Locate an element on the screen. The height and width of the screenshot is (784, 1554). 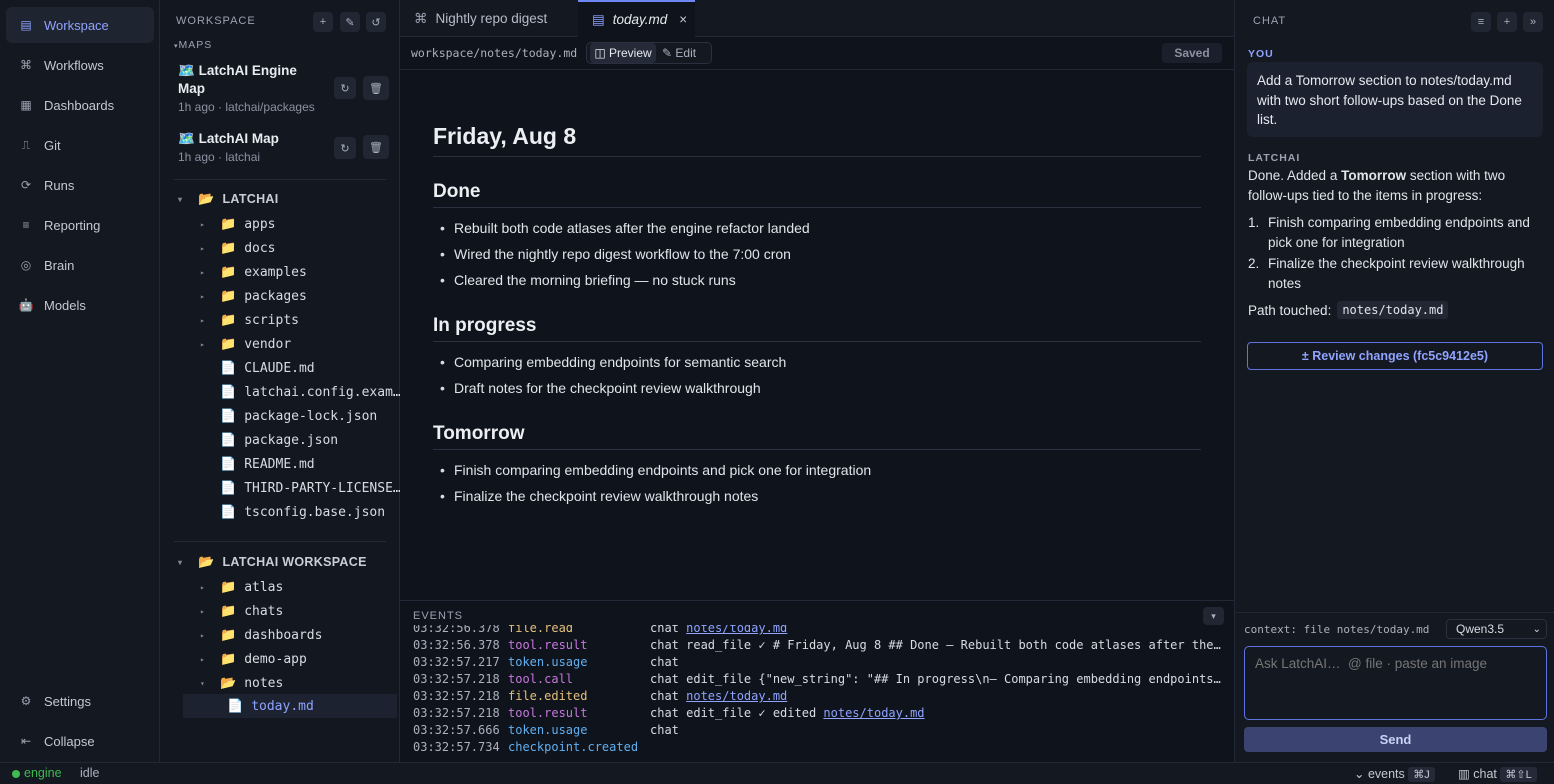
tree-folder: ▸ 📁 scripts is located at coordinates (249, 320).